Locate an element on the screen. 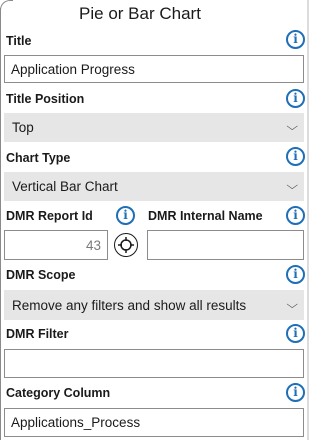 Image resolution: width=320 pixels, height=440 pixels. crosshair-button is located at coordinates (126, 245).